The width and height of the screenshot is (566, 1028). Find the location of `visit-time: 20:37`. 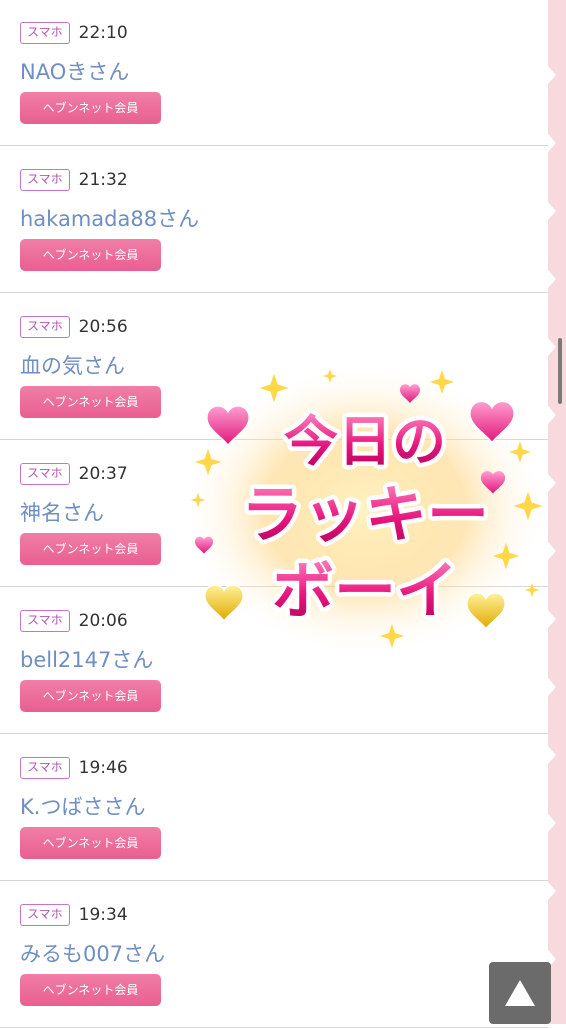

visit-time: 20:37 is located at coordinates (103, 474).